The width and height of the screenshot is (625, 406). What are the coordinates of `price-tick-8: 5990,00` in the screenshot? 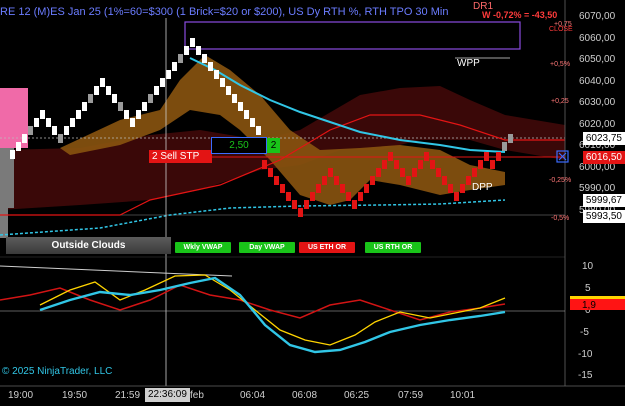 It's located at (597, 188).